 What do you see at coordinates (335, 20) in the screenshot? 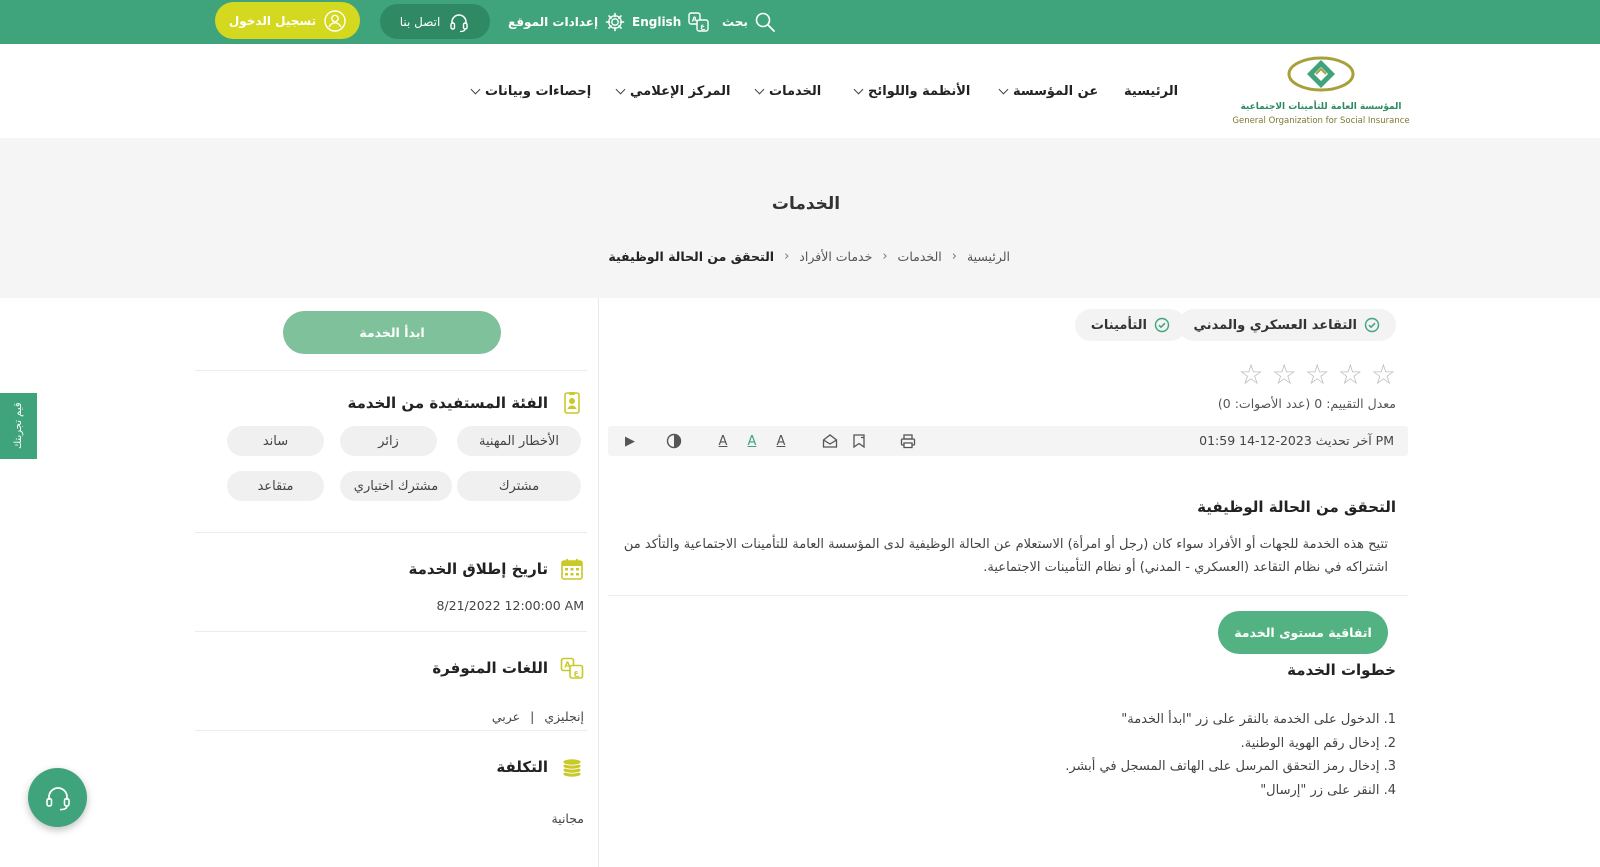
I see `user-icon` at bounding box center [335, 20].